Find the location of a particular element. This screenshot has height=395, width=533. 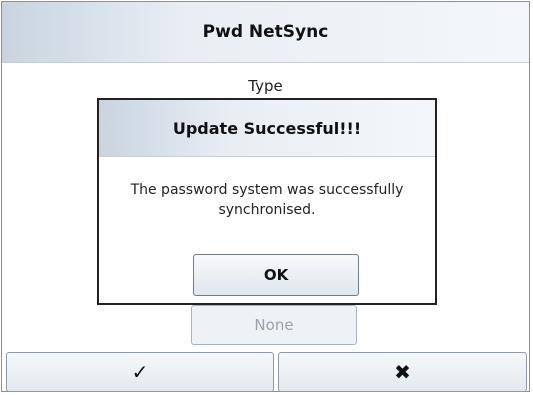

dialog-title: Update Successful!!! is located at coordinates (267, 128).